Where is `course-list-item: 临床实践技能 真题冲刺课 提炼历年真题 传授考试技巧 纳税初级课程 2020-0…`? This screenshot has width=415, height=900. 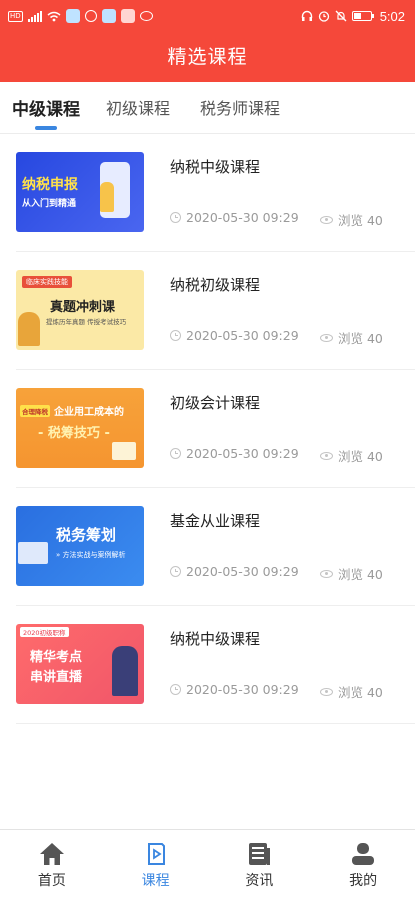
course-list-item: 临床实践技能 真题冲刺课 提炼历年真题 传授考试技巧 纳税初级课程 2020-0… is located at coordinates (215, 311).